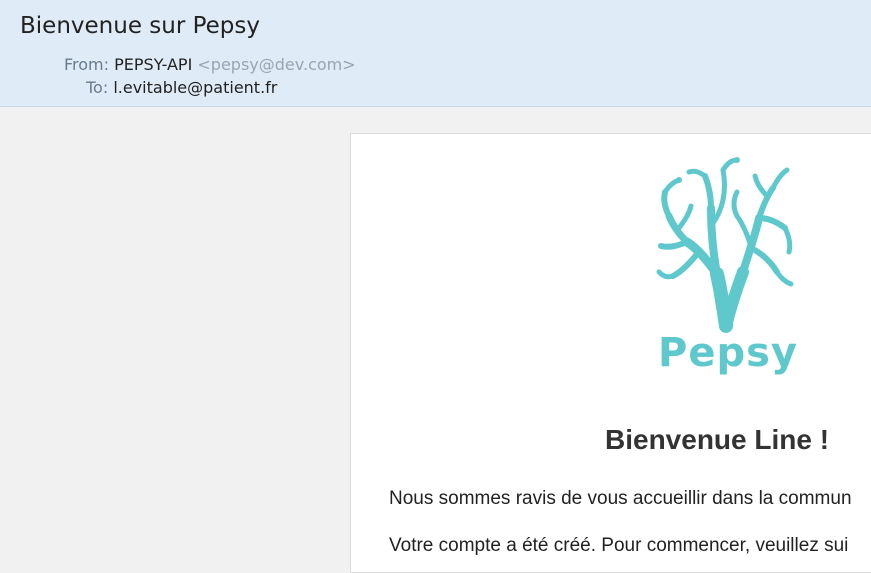 Image resolution: width=871 pixels, height=573 pixels. What do you see at coordinates (140, 26) in the screenshot?
I see `email-subject: Bienvenue sur Pepsy` at bounding box center [140, 26].